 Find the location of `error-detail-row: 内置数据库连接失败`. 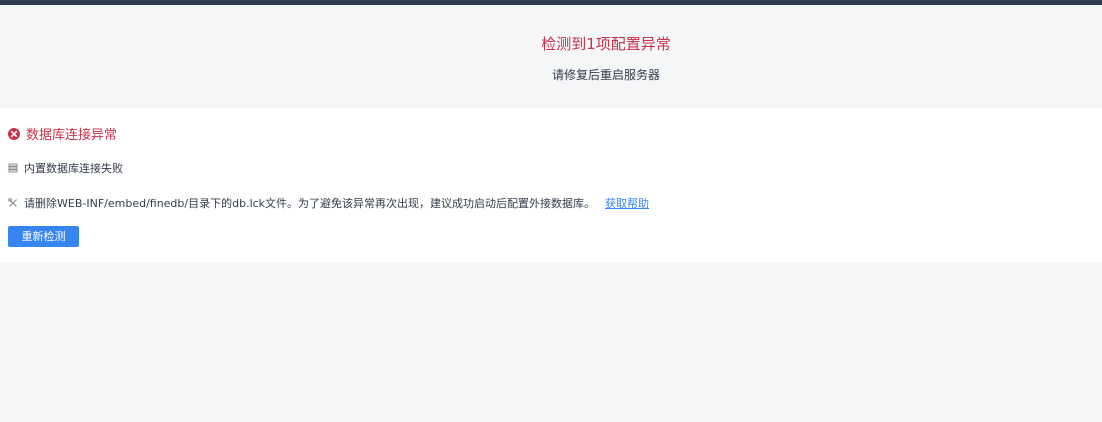

error-detail-row: 内置数据库连接失败 is located at coordinates (65, 168).